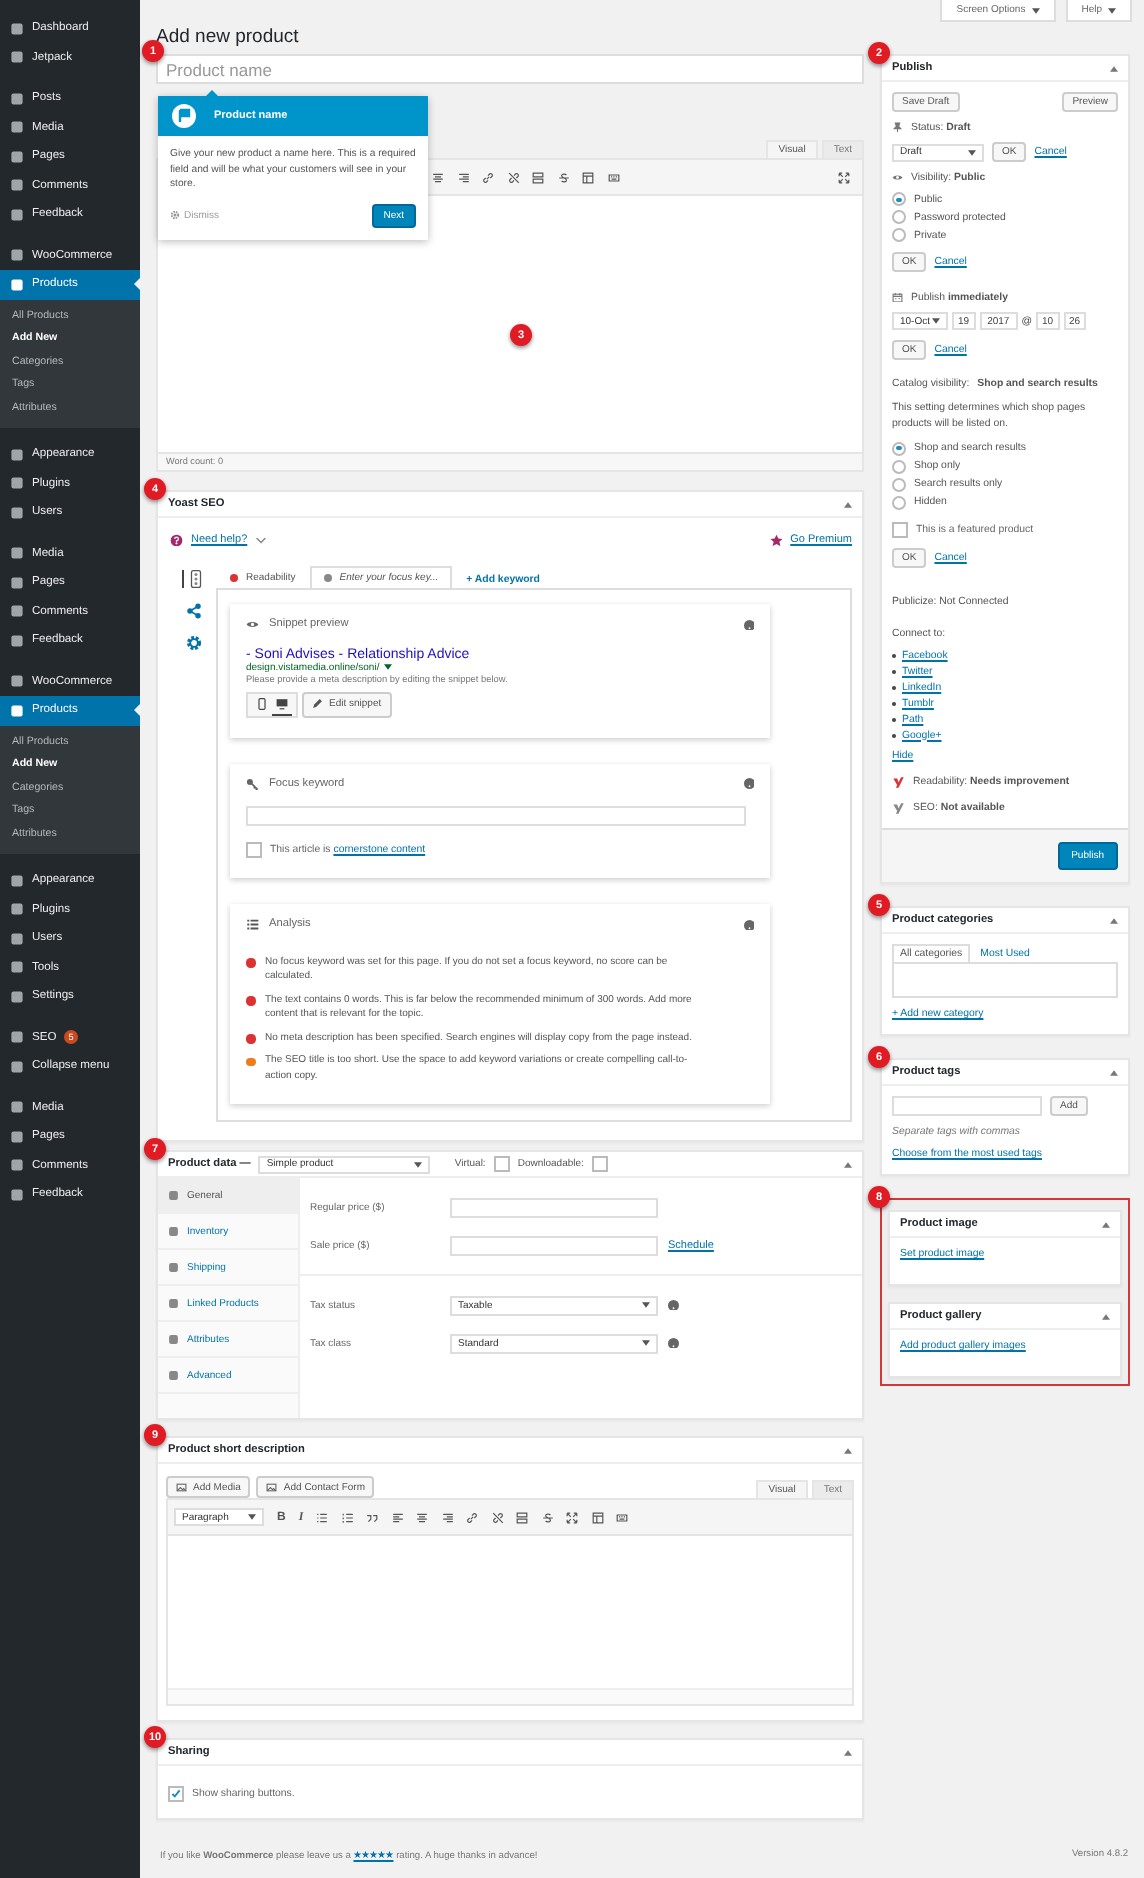 The width and height of the screenshot is (1144, 1878). What do you see at coordinates (193, 579) in the screenshot?
I see `traffic-light-icon` at bounding box center [193, 579].